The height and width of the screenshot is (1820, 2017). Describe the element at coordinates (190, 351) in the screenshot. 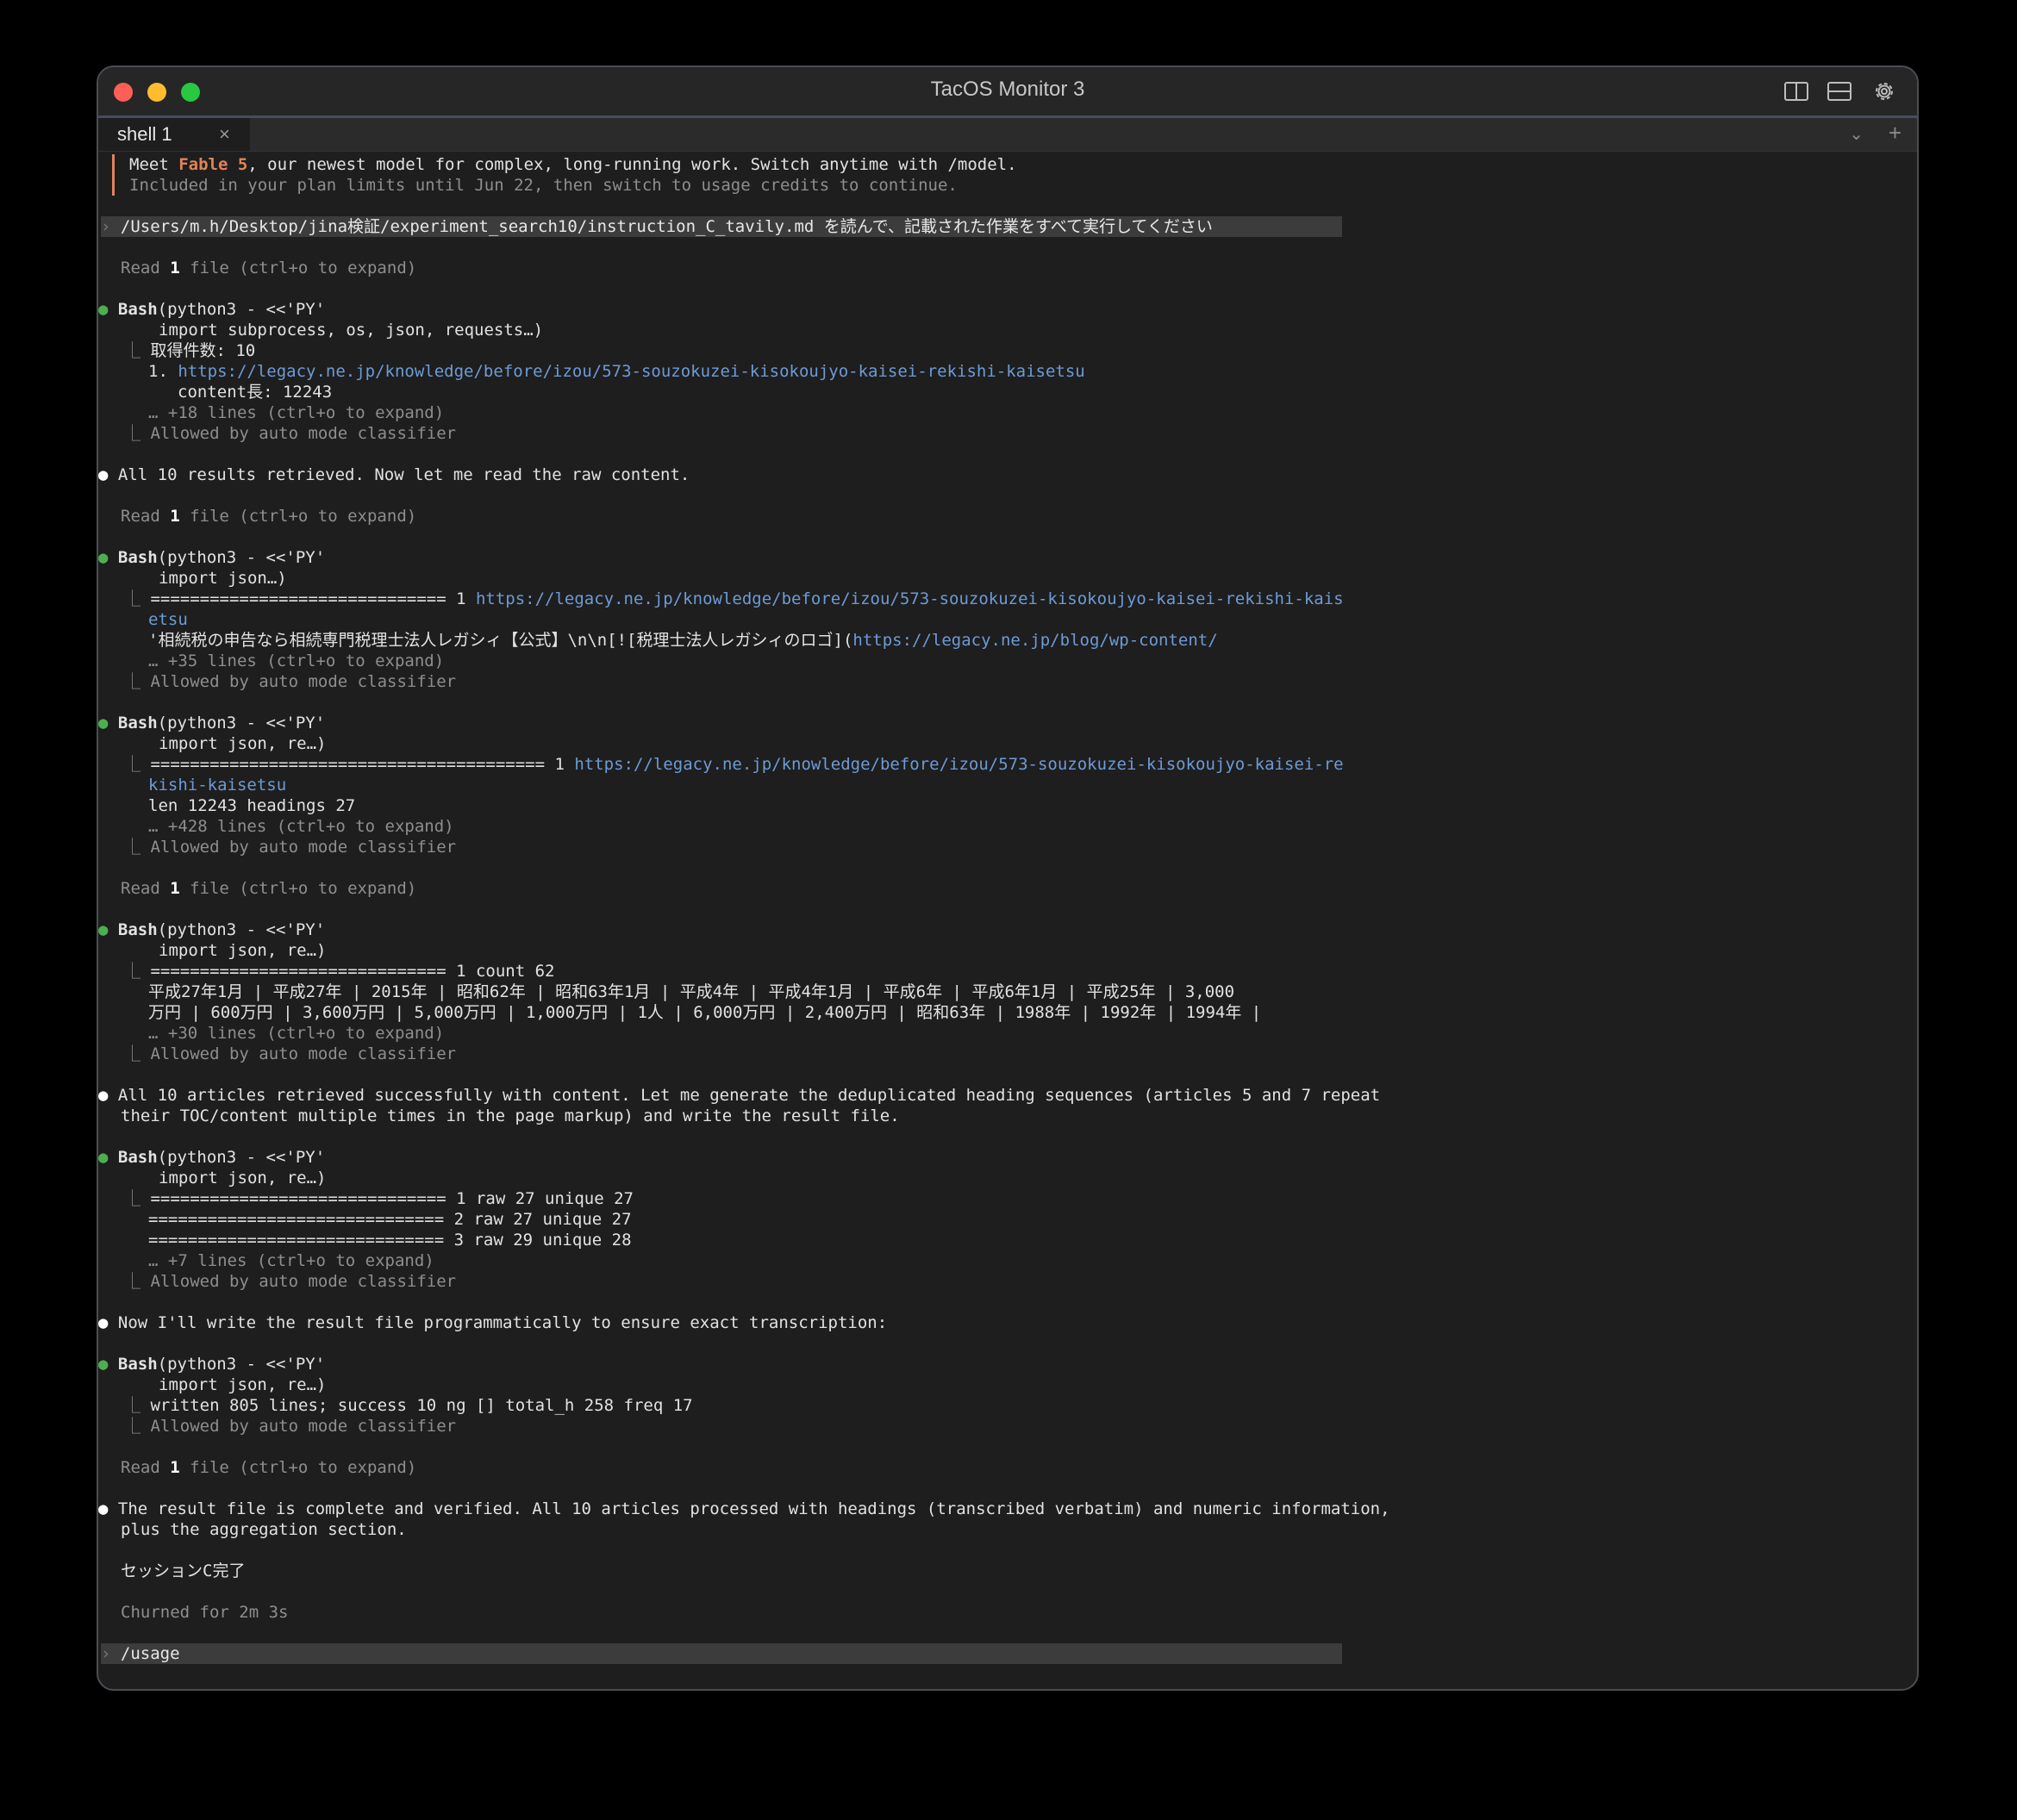

I see `bash-output-line: ⎿ 取得件数: 10` at that location.